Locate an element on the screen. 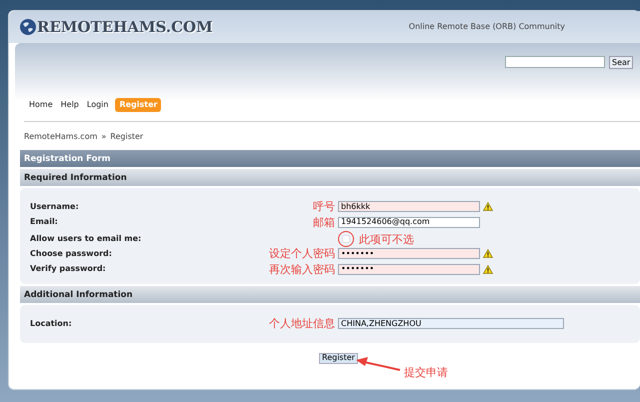 Image resolution: width=640 pixels, height=402 pixels. nav-link: Help is located at coordinates (70, 105).